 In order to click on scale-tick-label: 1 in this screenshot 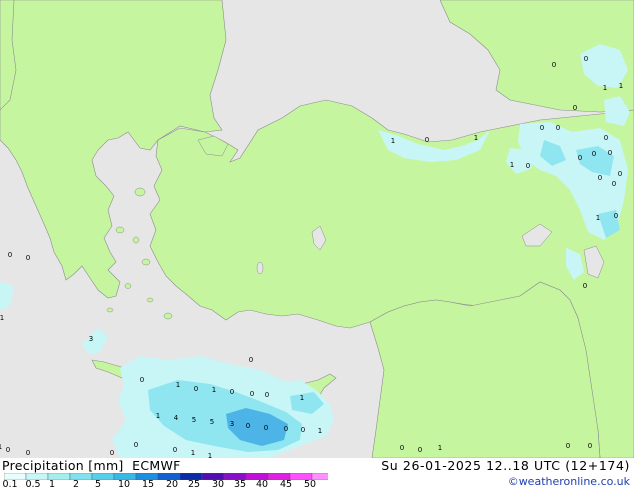, I will do `click(52, 484)`.